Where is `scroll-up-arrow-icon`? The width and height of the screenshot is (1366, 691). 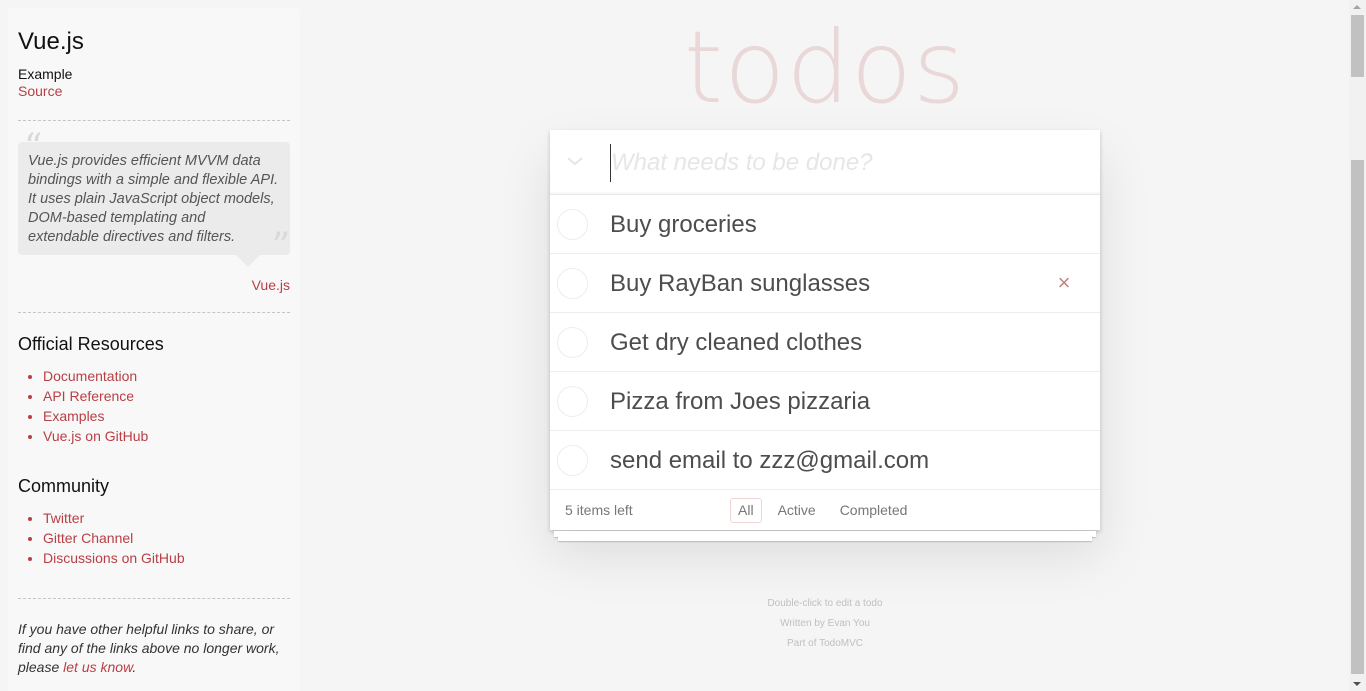 scroll-up-arrow-icon is located at coordinates (1357, 7).